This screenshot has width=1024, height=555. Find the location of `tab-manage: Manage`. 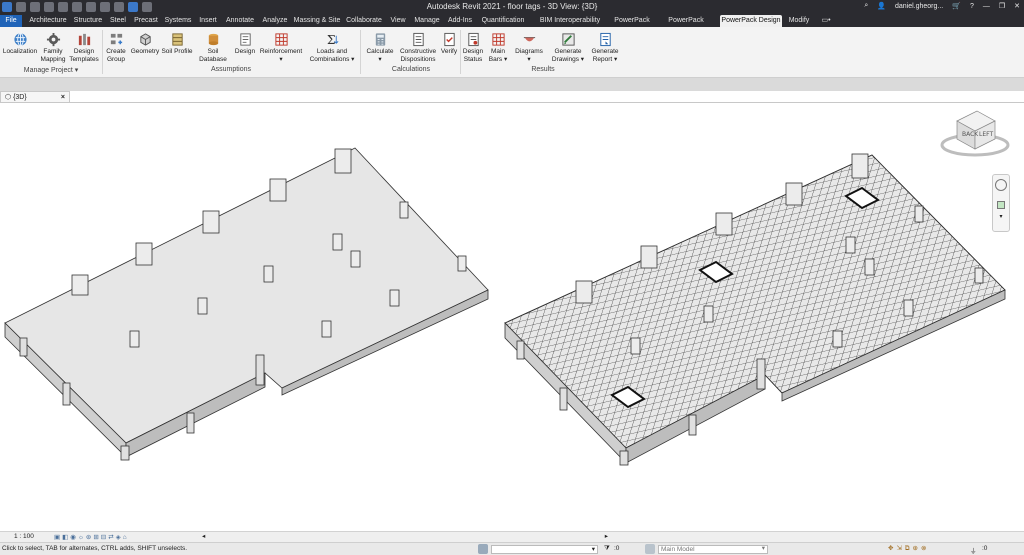

tab-manage: Manage is located at coordinates (427, 21).